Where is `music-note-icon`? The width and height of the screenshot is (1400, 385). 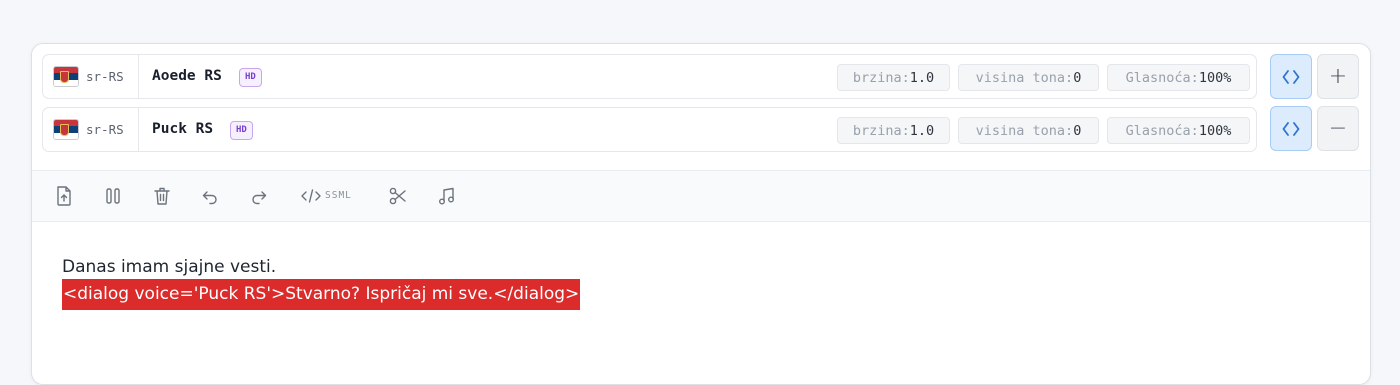 music-note-icon is located at coordinates (447, 196).